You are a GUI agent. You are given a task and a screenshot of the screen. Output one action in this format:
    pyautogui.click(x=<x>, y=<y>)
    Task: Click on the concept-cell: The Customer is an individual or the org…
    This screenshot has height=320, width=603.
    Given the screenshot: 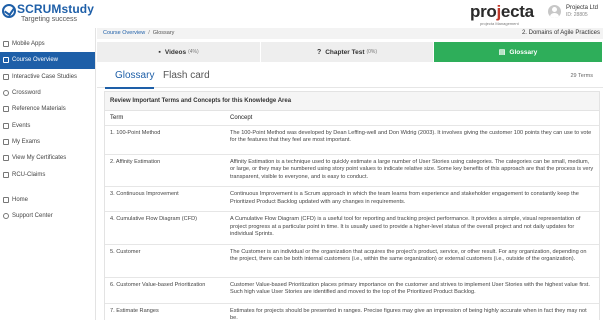 What is the action you would take?
    pyautogui.click(x=412, y=261)
    